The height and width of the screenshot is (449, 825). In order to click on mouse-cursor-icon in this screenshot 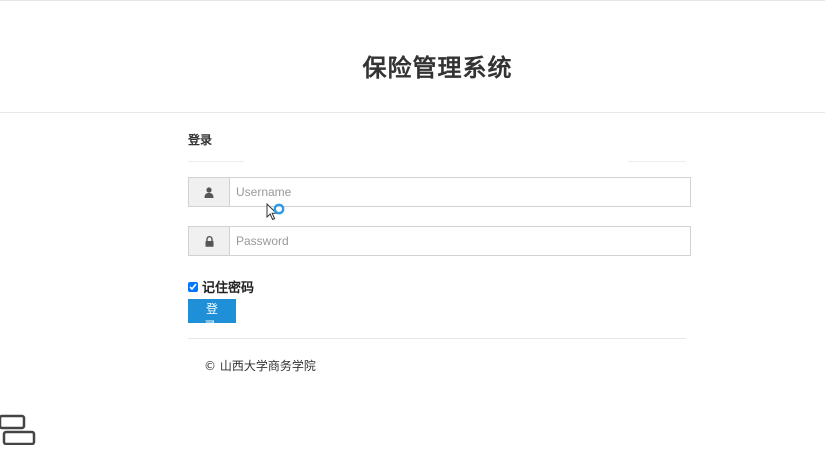, I will do `click(277, 215)`.